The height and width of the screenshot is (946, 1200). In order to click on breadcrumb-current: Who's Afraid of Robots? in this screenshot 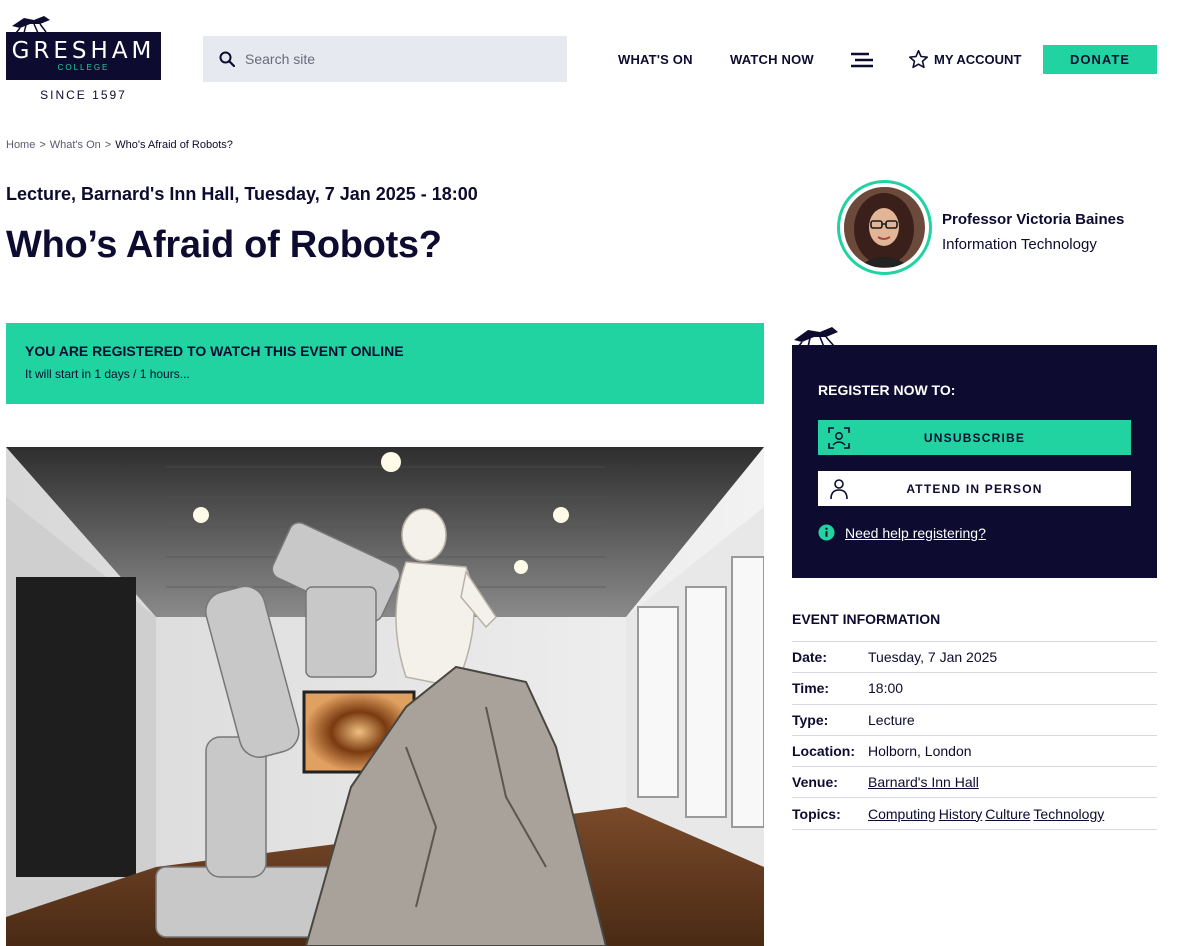, I will do `click(174, 145)`.